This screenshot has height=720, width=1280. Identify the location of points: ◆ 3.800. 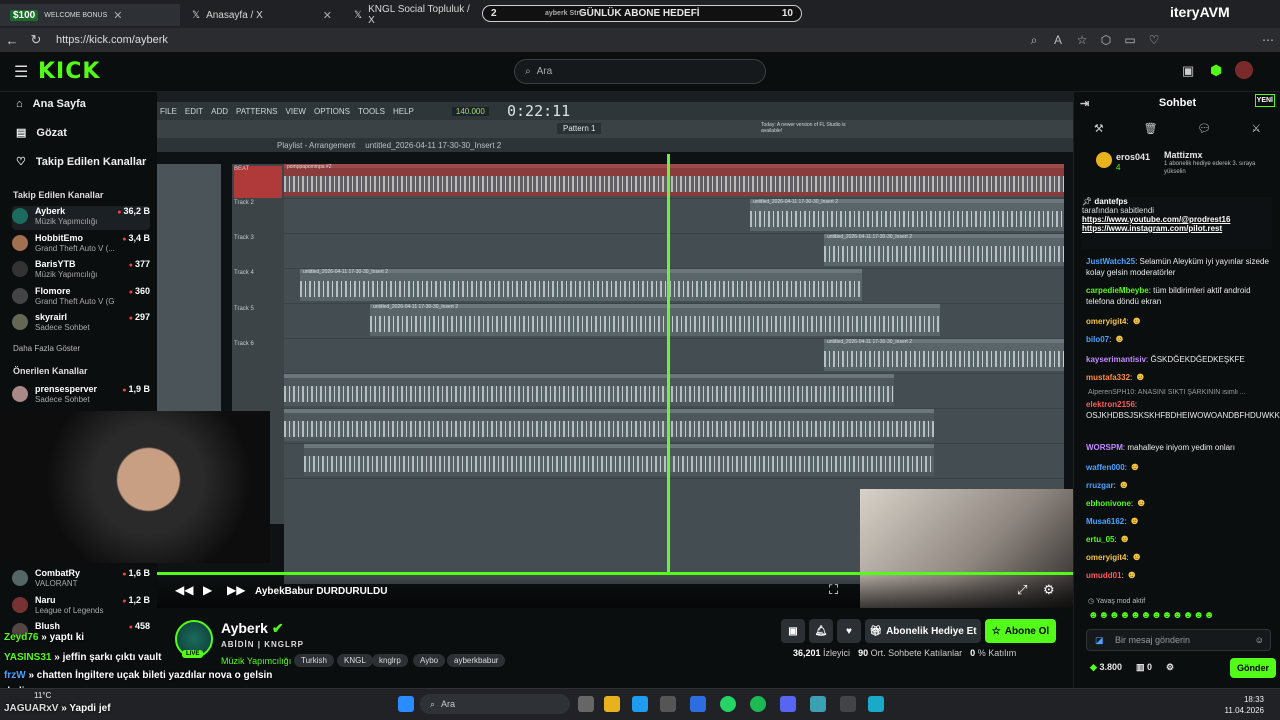
(1106, 667).